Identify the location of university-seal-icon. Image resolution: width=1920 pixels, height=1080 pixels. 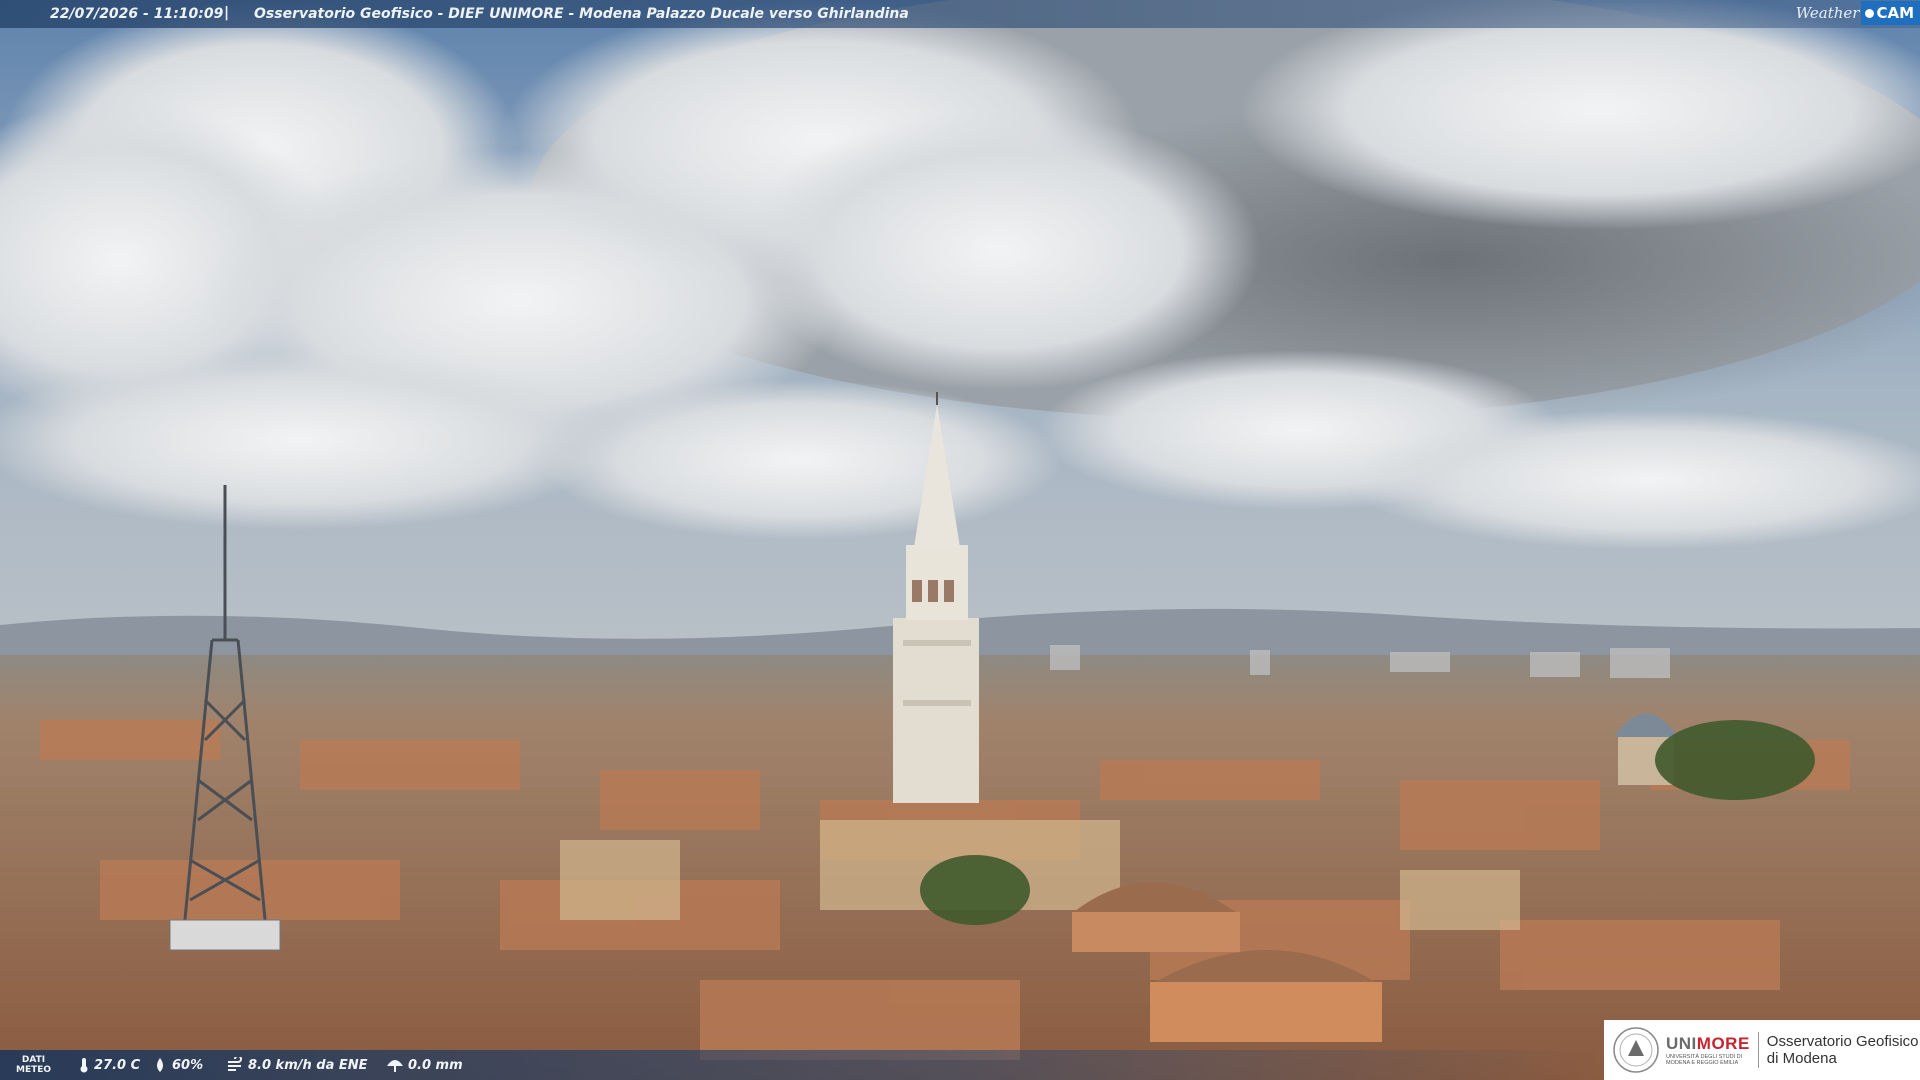
(1636, 1050).